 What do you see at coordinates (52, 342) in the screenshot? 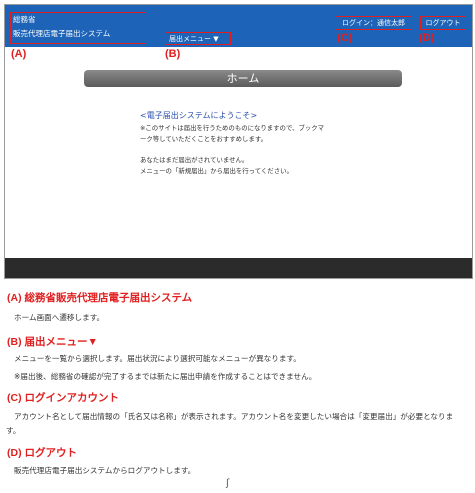
I see `desc-b-title: (B) 届出メニュー▼` at bounding box center [52, 342].